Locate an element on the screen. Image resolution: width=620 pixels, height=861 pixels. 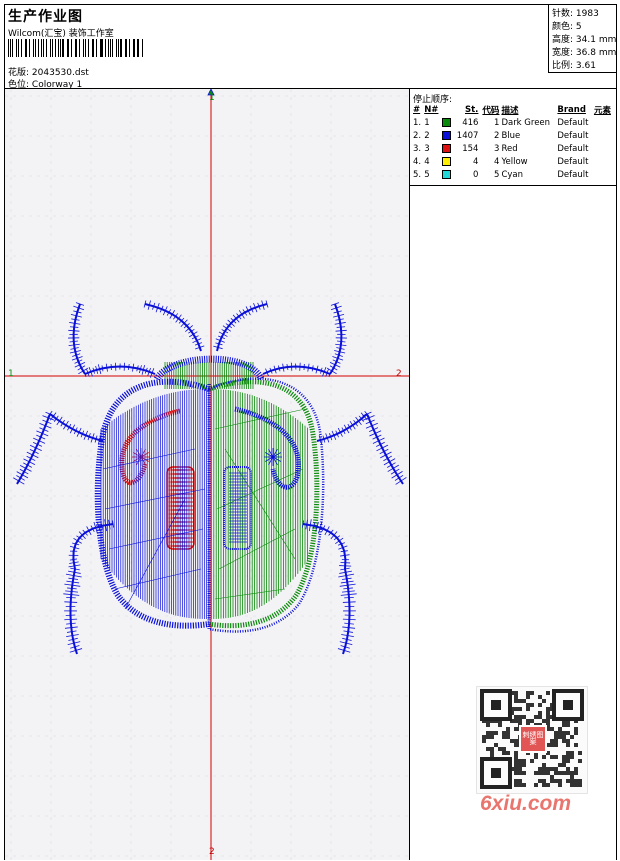
stat-stitches: 针数: 1983 is located at coordinates (575, 14).